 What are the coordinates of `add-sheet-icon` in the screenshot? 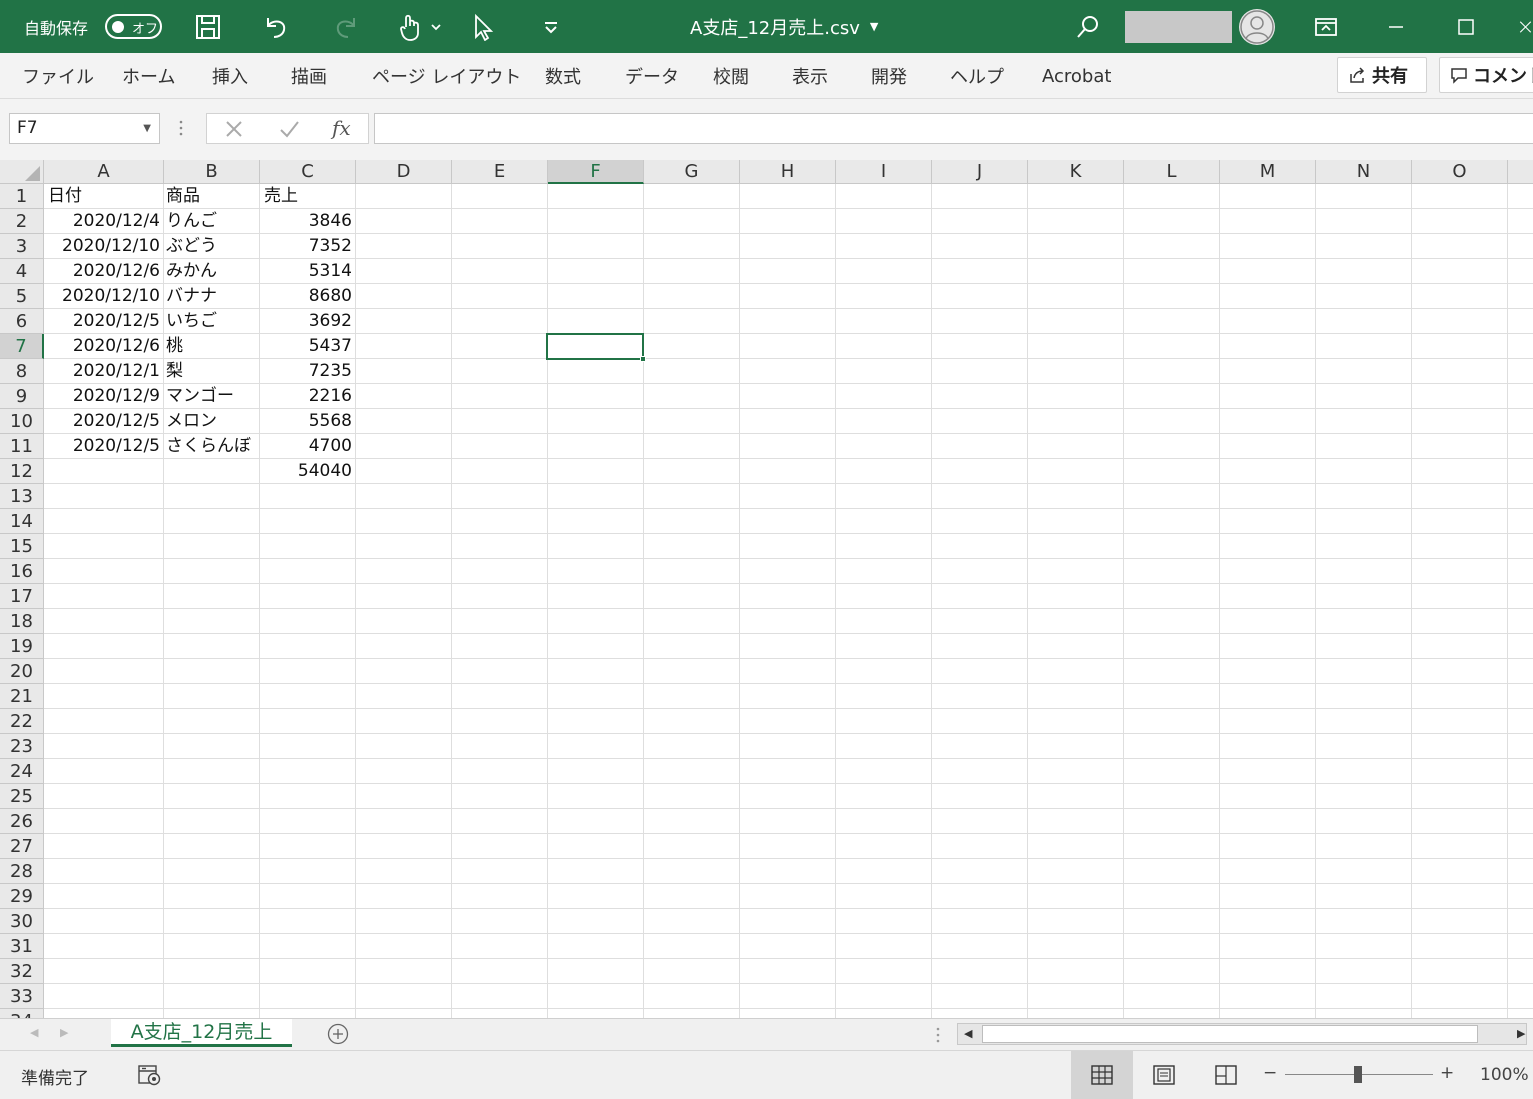 It's located at (338, 1036).